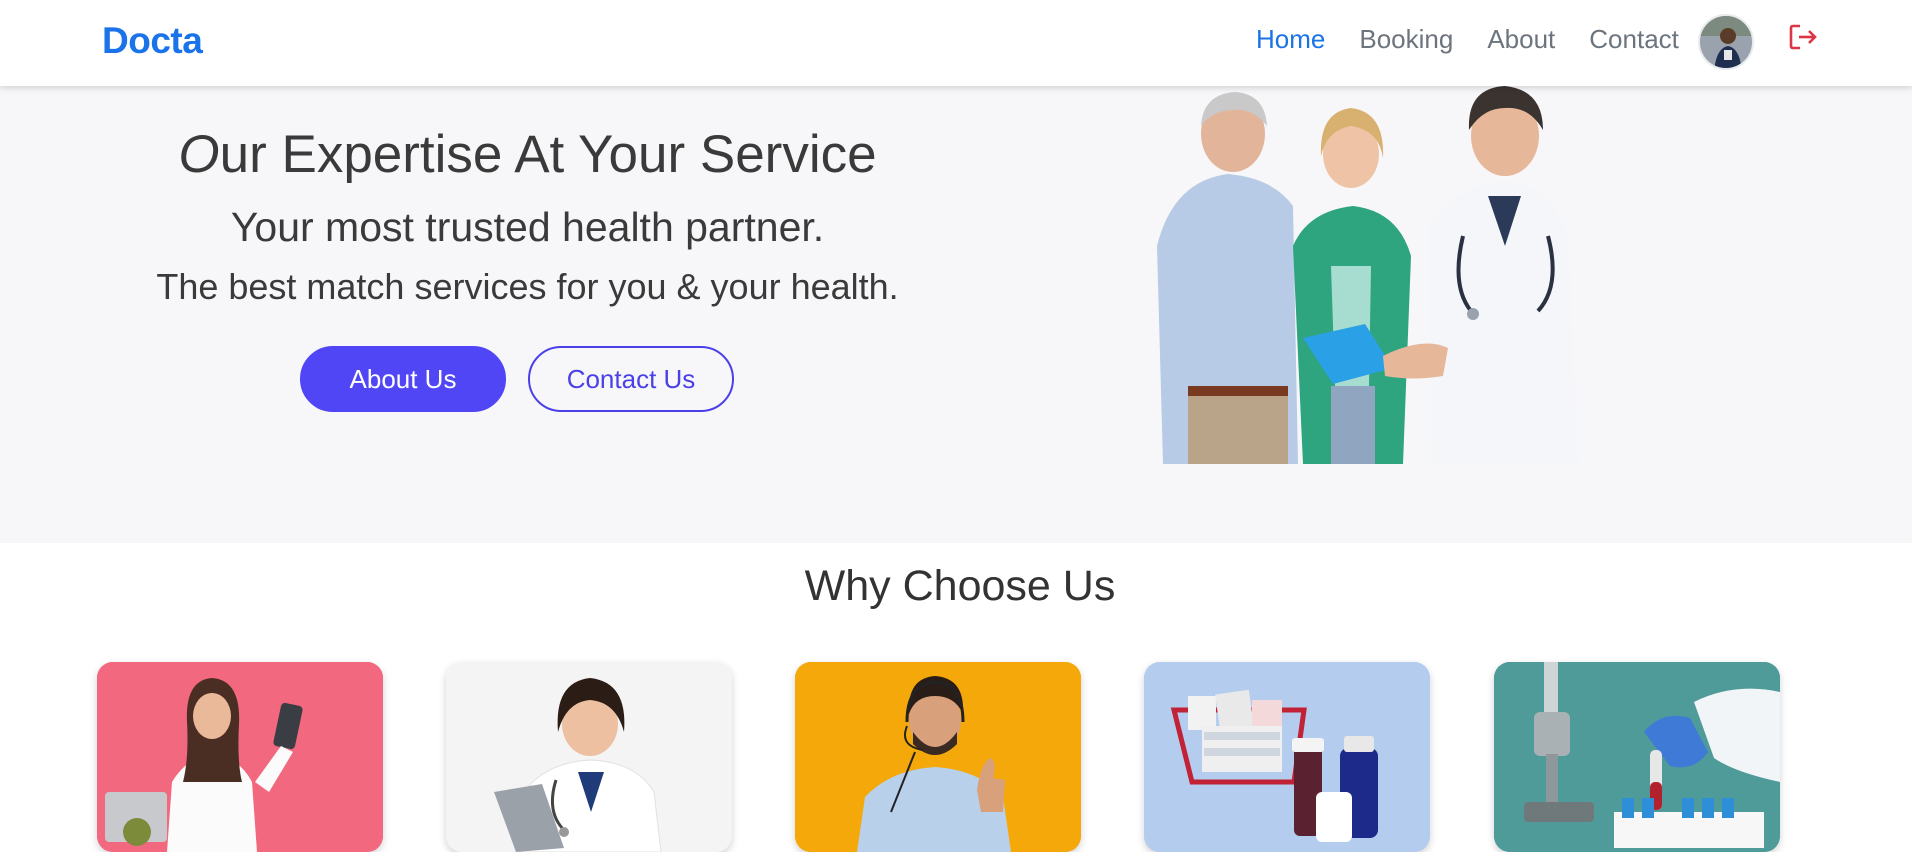  I want to click on user-avatar-icon, so click(1726, 42).